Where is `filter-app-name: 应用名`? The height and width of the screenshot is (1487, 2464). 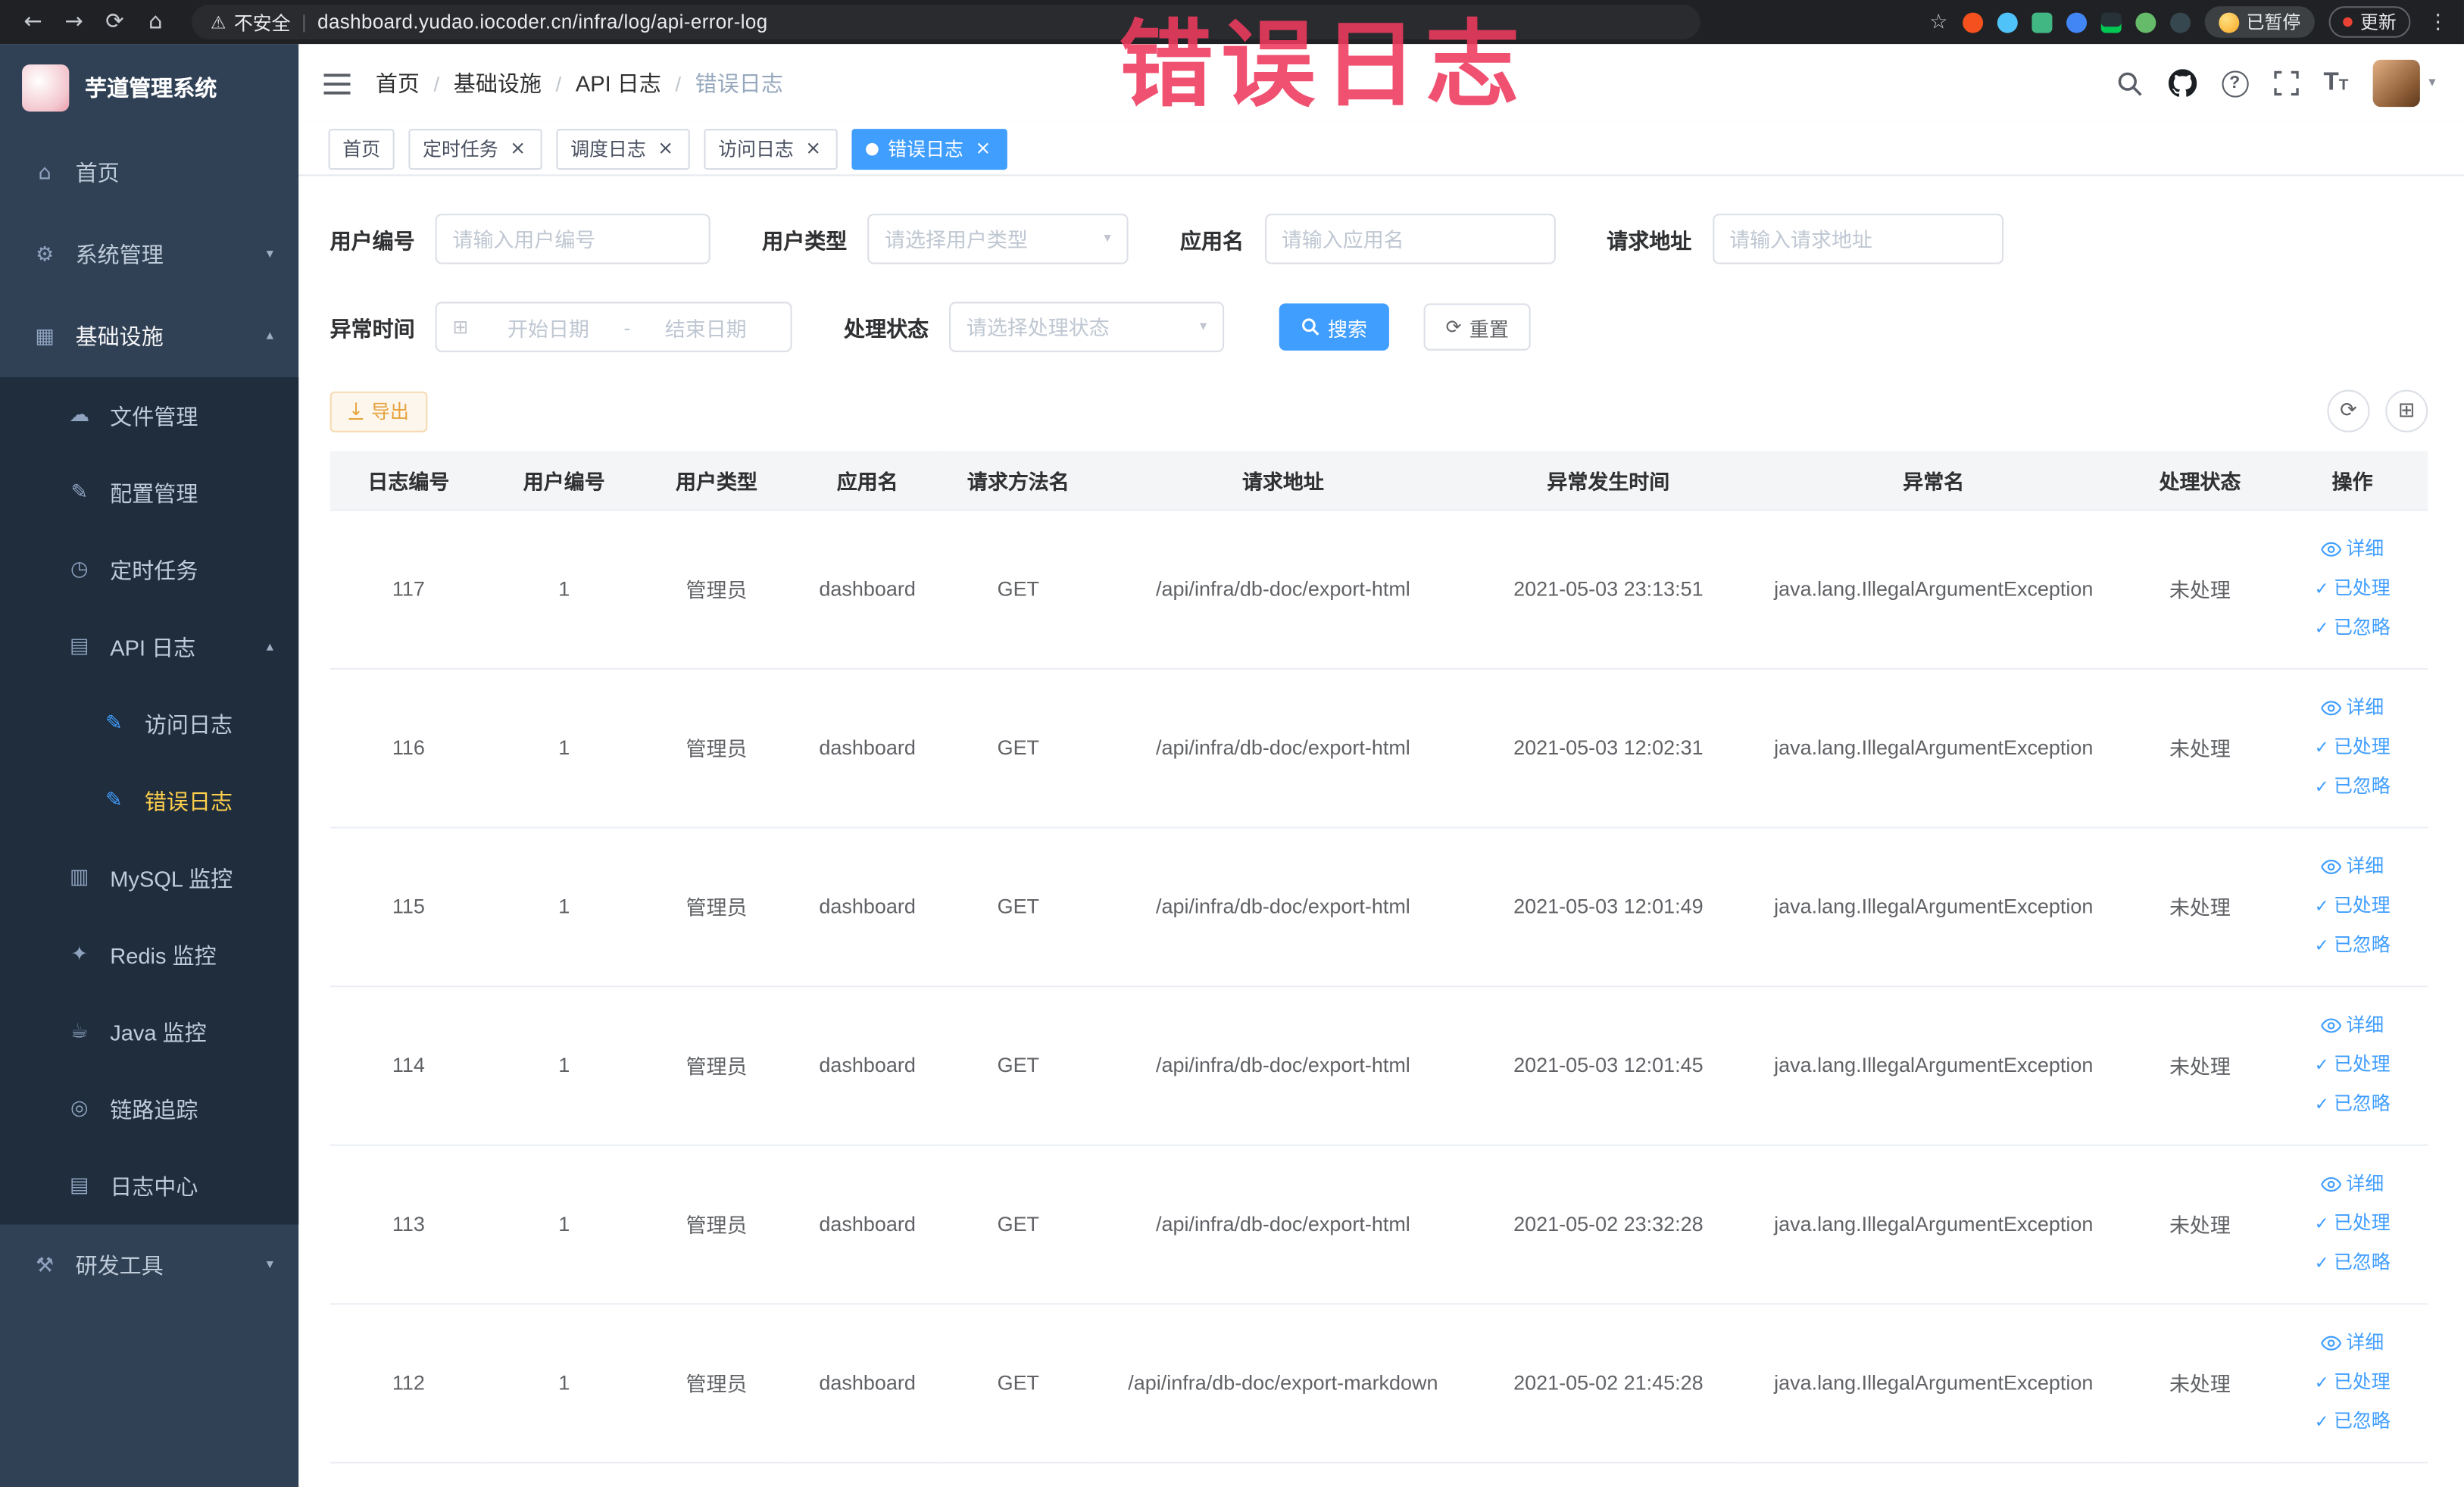
filter-app-name: 应用名 is located at coordinates (1367, 239).